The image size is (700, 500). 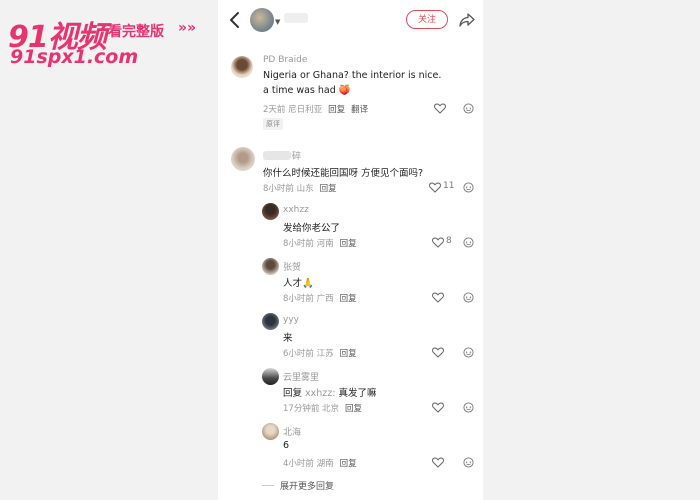 I want to click on reply-item: 张贺 人才🙏 8小时前 广西 回复, so click(x=350, y=281).